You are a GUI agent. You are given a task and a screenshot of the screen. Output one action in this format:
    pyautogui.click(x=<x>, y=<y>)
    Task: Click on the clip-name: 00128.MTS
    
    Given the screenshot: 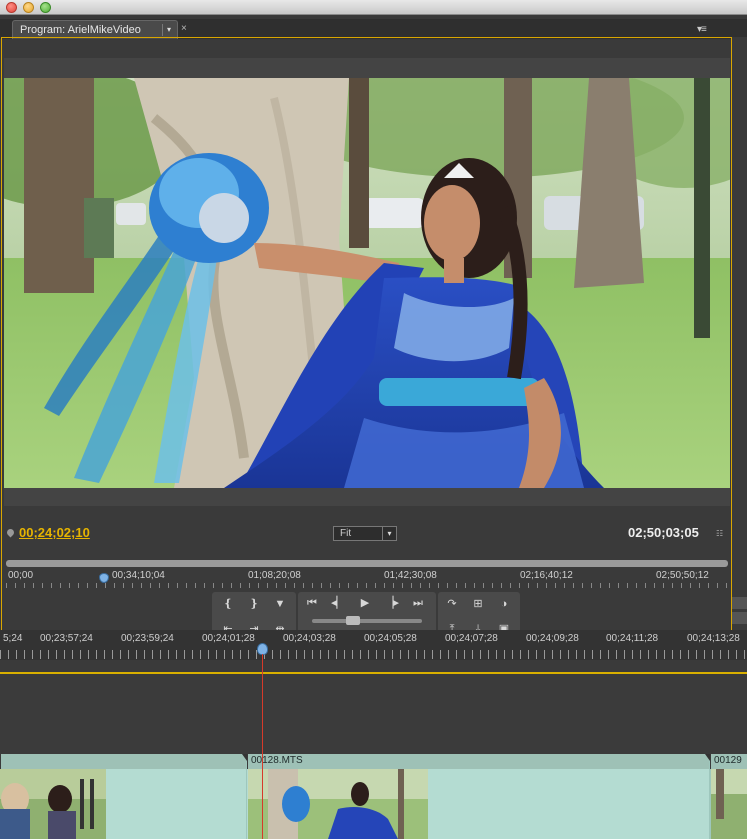 What is the action you would take?
    pyautogui.click(x=277, y=760)
    